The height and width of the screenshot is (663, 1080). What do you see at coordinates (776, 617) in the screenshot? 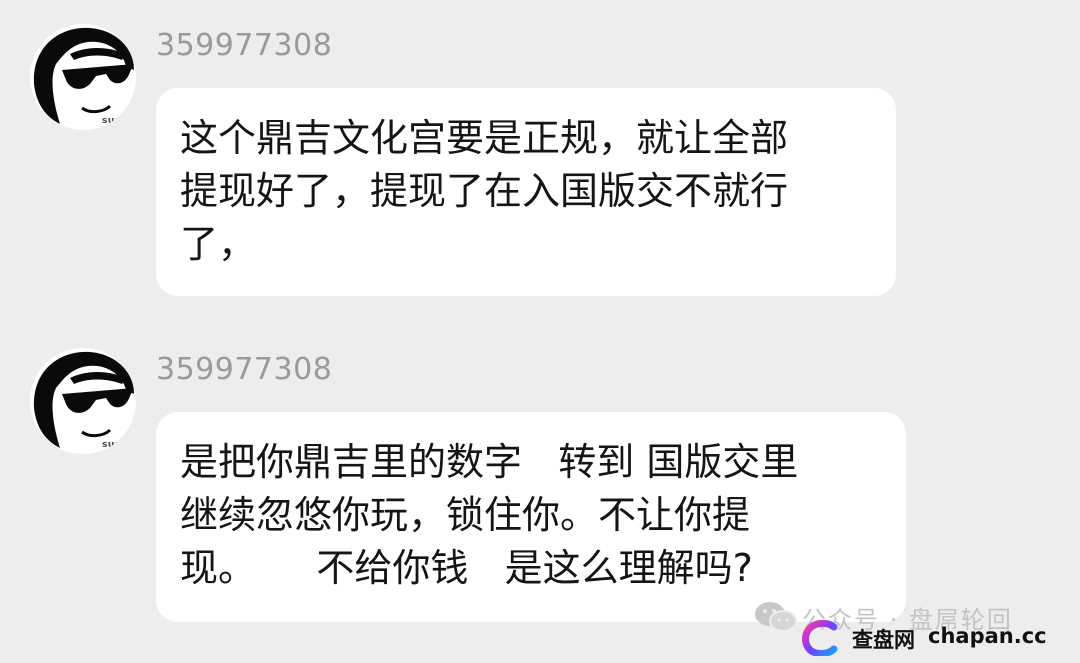
I see `wechat-icon` at bounding box center [776, 617].